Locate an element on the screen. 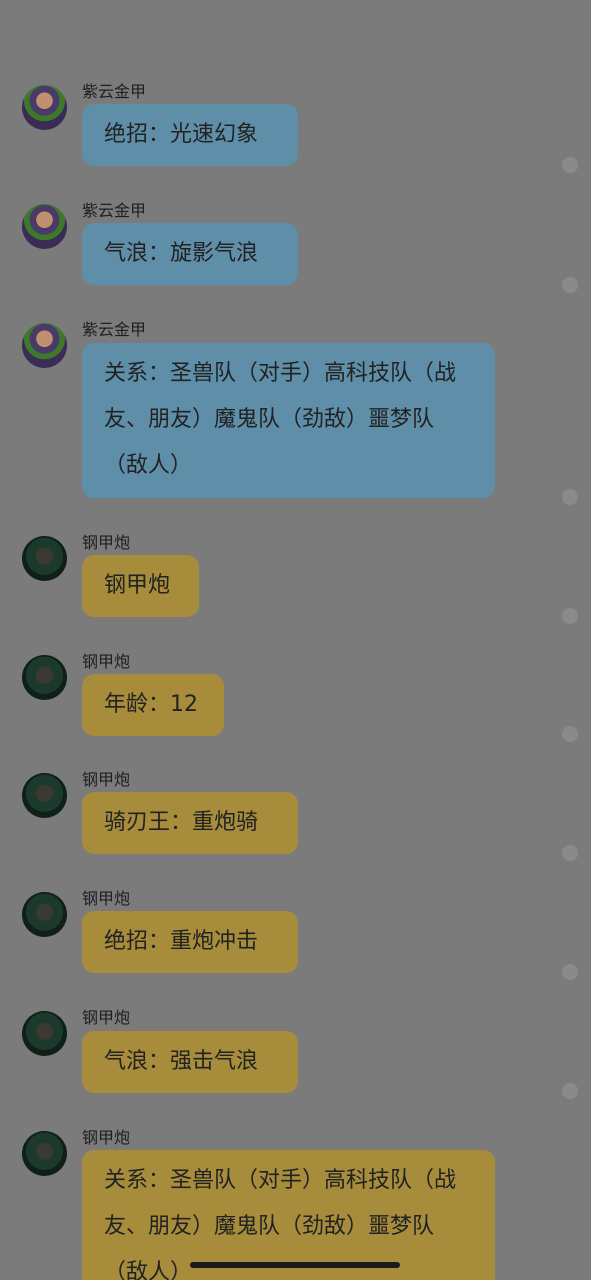  message-bubble: 年龄：12 is located at coordinates (153, 705).